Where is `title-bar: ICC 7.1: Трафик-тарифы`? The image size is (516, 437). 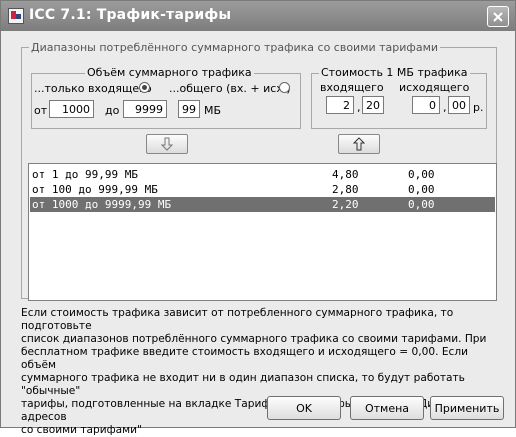 title-bar: ICC 7.1: Трафик-тарифы is located at coordinates (258, 16).